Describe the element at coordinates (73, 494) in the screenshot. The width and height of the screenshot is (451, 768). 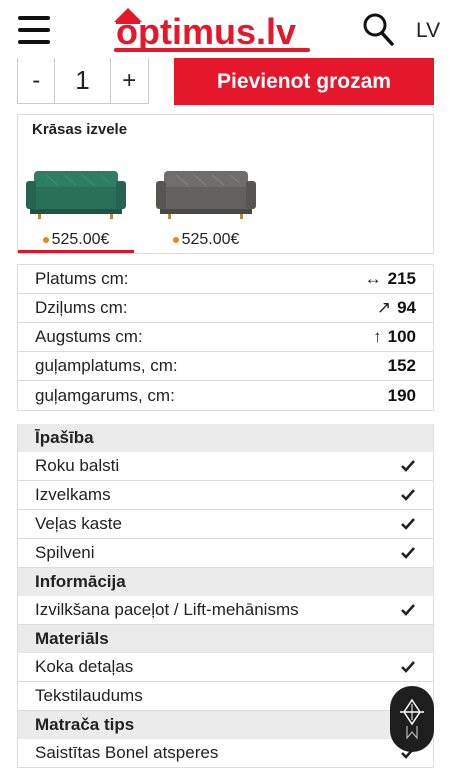
I see `property-label: Izvelkams` at that location.